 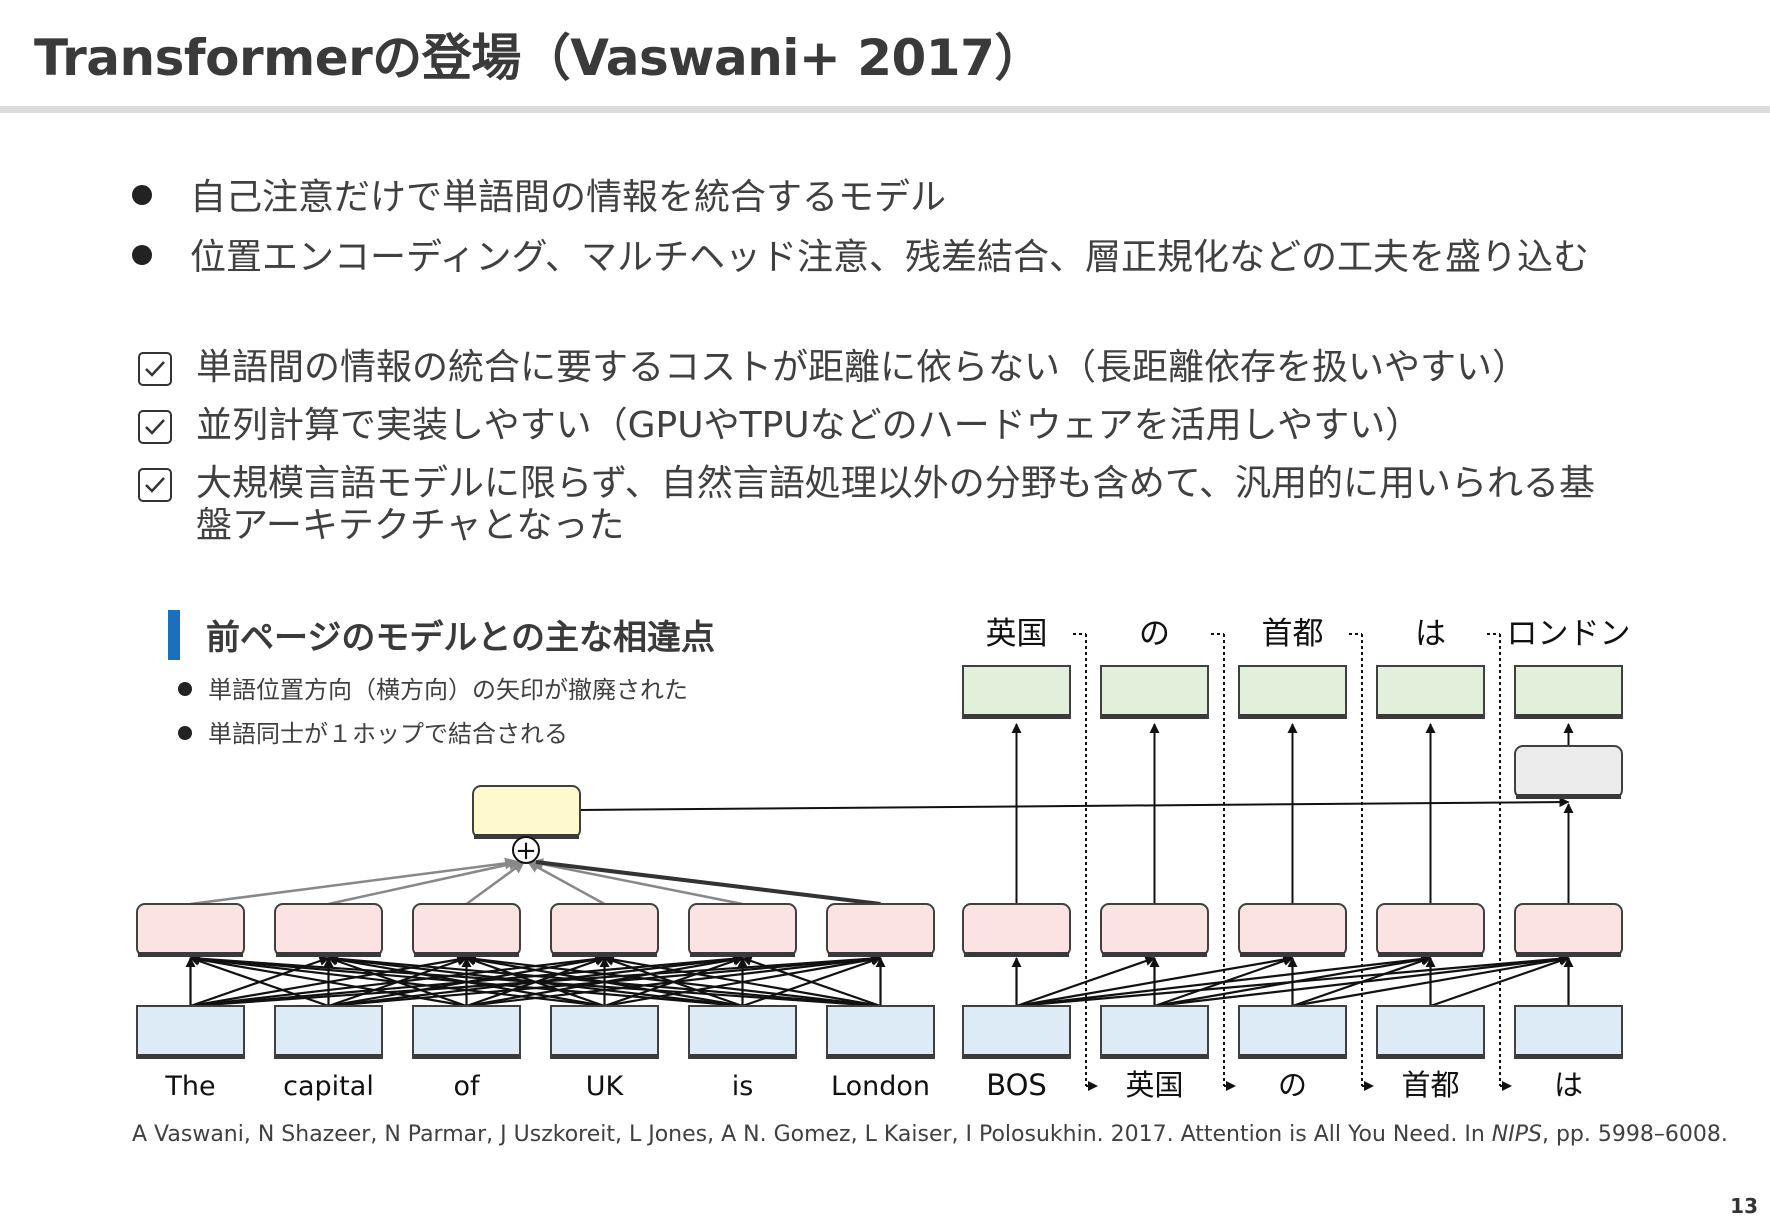 I want to click on page-number: 13, so click(x=1744, y=1206).